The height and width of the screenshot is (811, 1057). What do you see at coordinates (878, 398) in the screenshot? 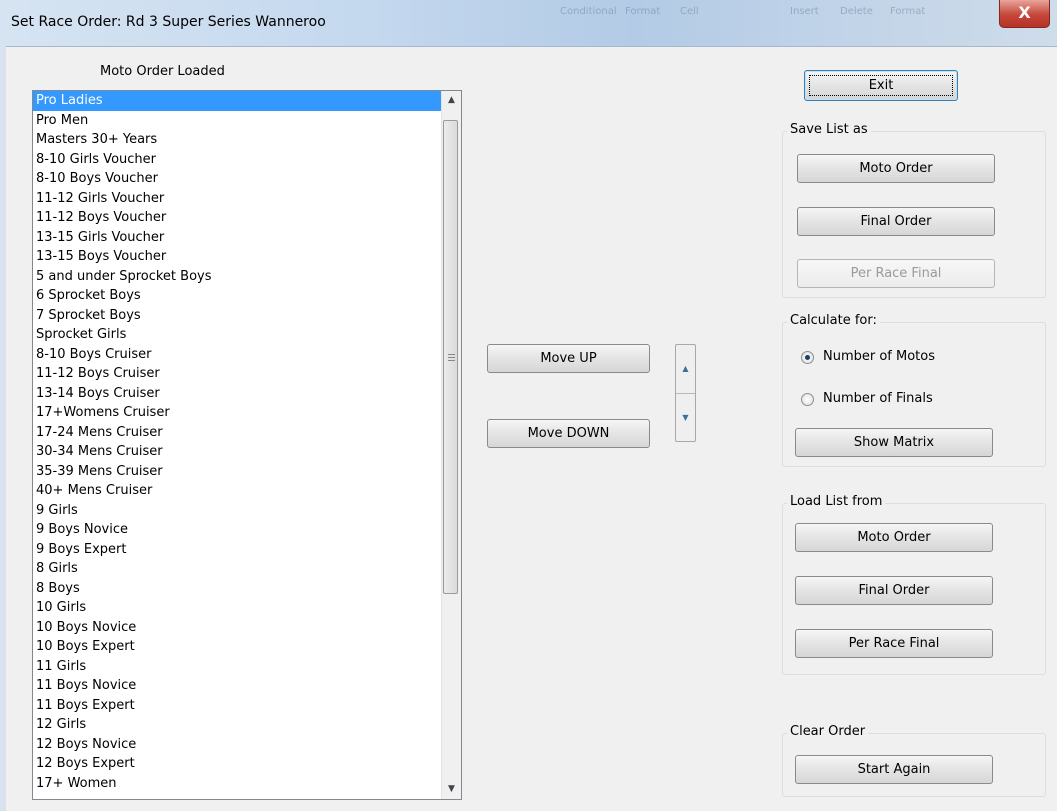
I see `finals-radio-label: Number of Finals` at bounding box center [878, 398].